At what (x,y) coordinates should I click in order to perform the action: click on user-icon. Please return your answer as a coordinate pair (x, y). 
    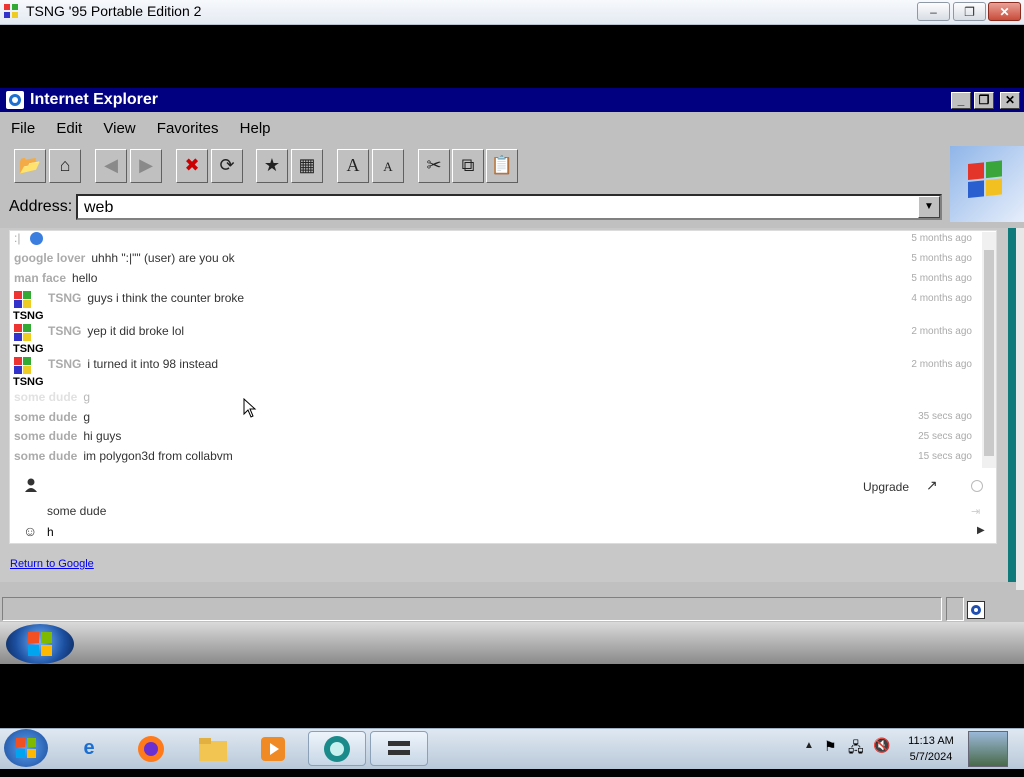
    Looking at the image, I should click on (31, 487).